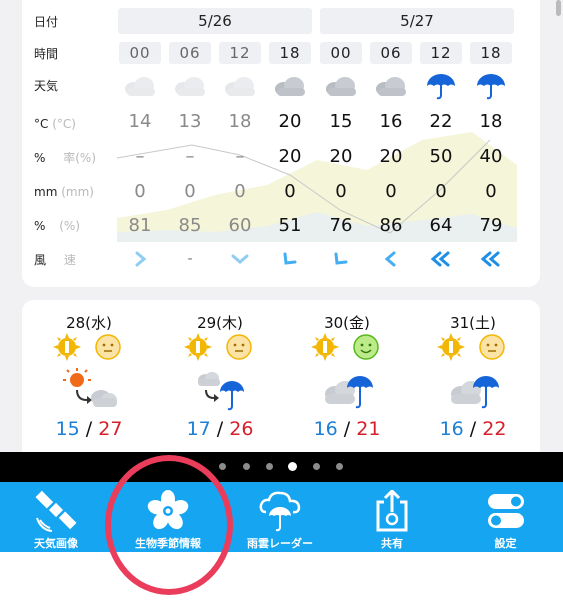 Image resolution: width=563 pixels, height=602 pixels. What do you see at coordinates (46, 54) in the screenshot?
I see `row-label-time: 時間` at bounding box center [46, 54].